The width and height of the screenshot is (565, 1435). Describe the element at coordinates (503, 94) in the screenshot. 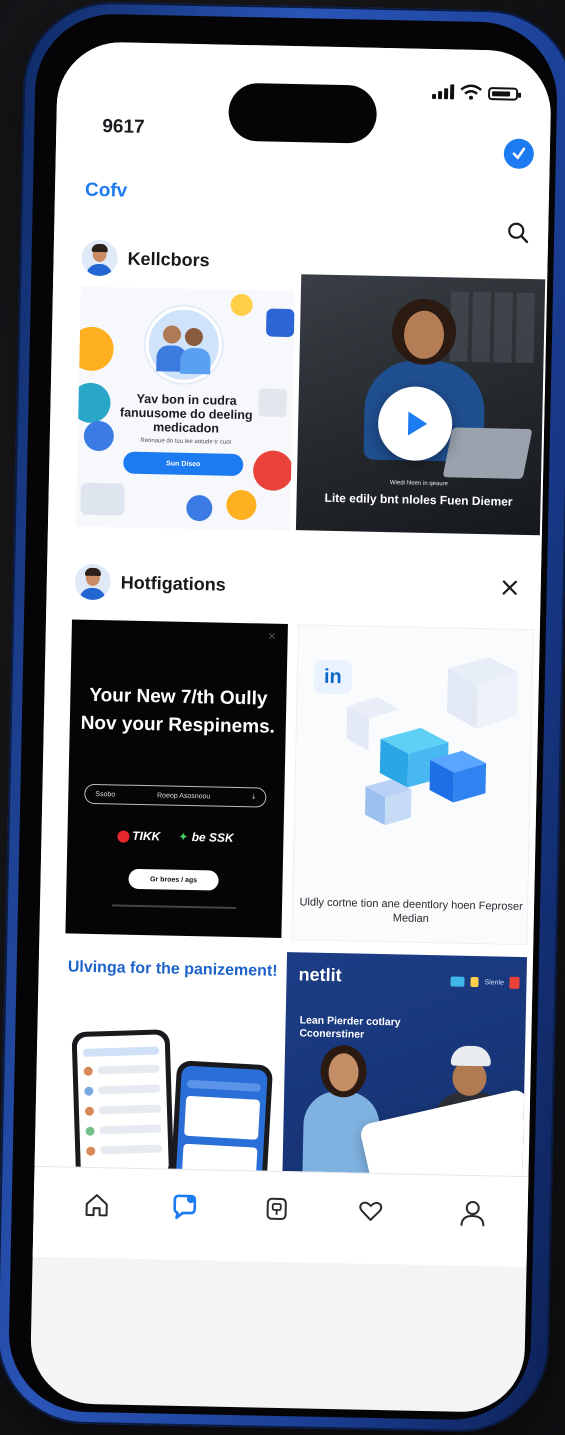

I see `battery-icon` at that location.